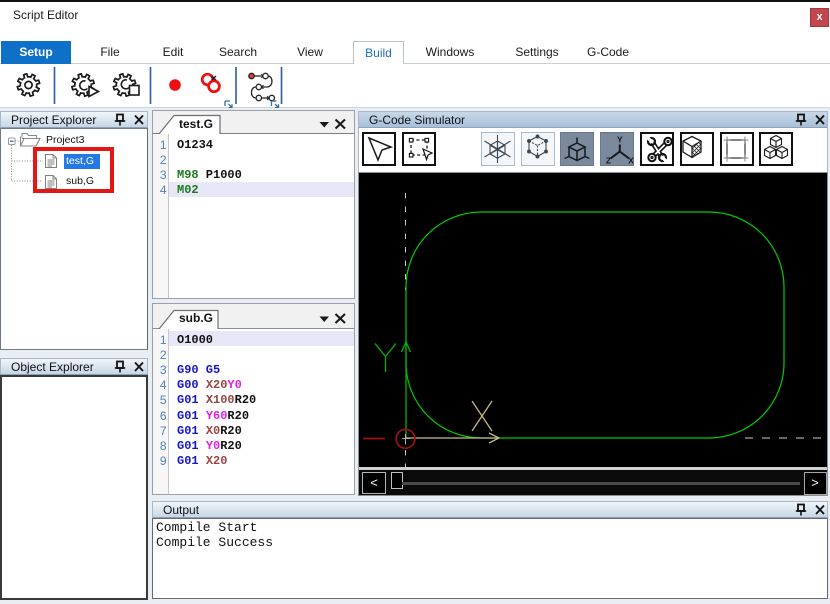 The image size is (830, 604). I want to click on svg-text: Z, so click(608, 161).